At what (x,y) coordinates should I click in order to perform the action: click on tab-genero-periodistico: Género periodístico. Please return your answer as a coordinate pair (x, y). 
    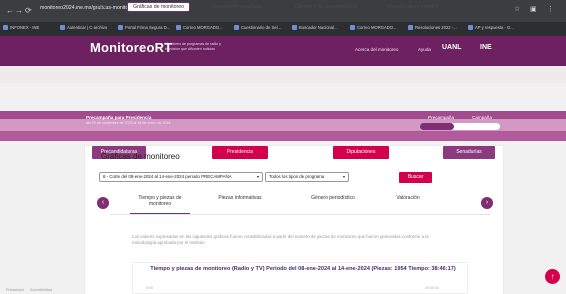
    Looking at the image, I should click on (333, 198).